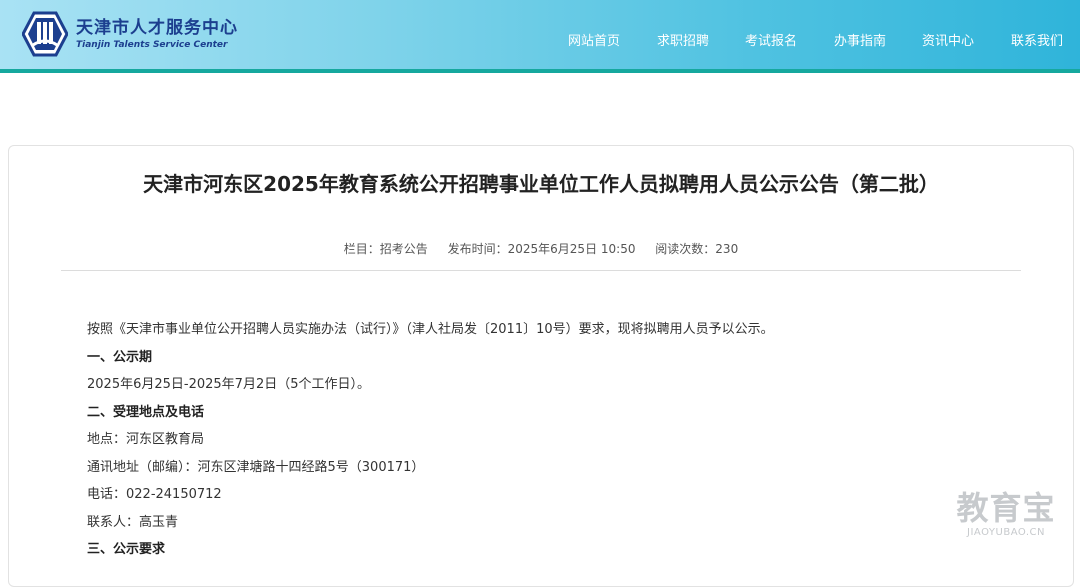 Image resolution: width=1080 pixels, height=587 pixels. Describe the element at coordinates (146, 439) in the screenshot. I see `paragraph-location: 地点：河东区教育局` at that location.